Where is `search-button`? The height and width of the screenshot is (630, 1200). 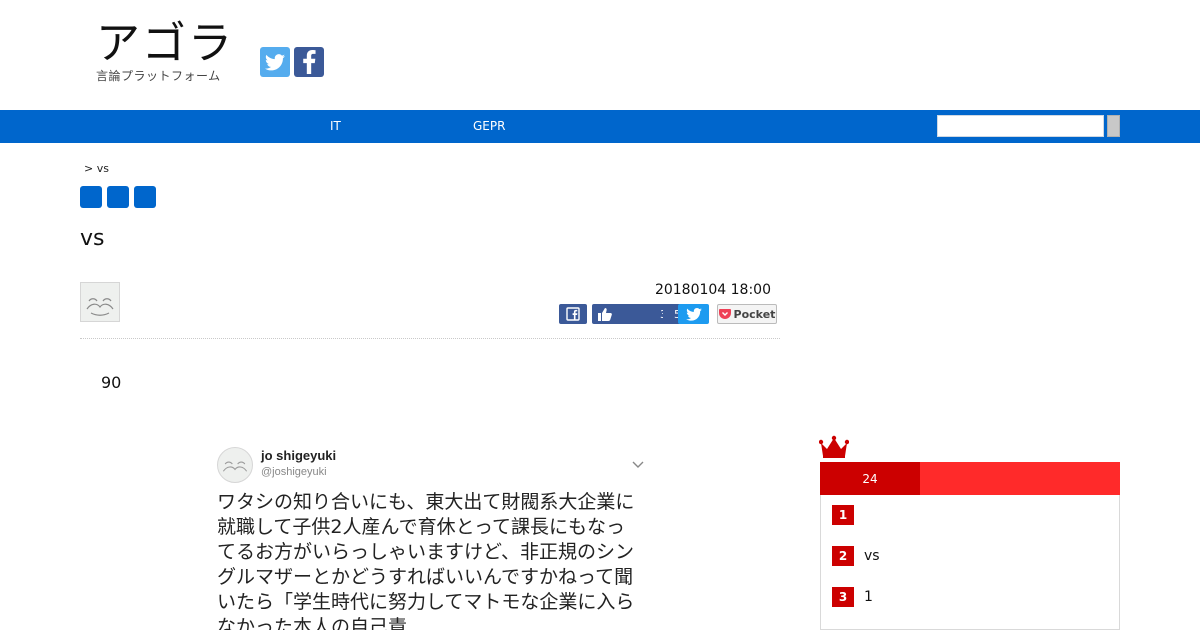 search-button is located at coordinates (1113, 126).